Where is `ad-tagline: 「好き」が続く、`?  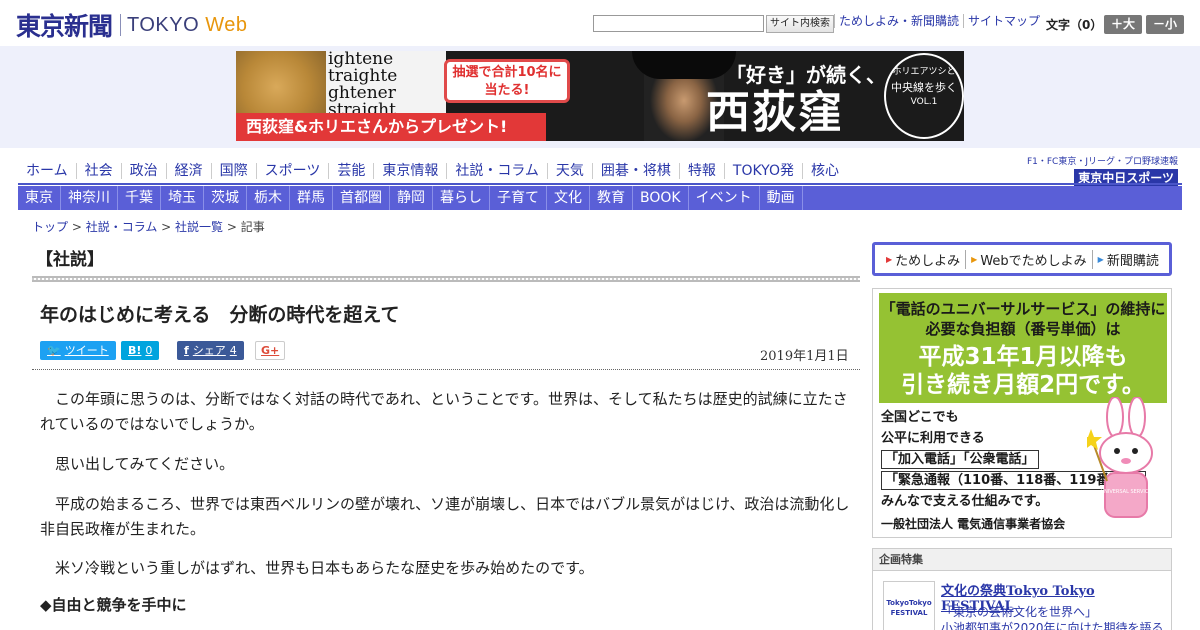 ad-tagline: 「好き」が続く、 is located at coordinates (806, 75).